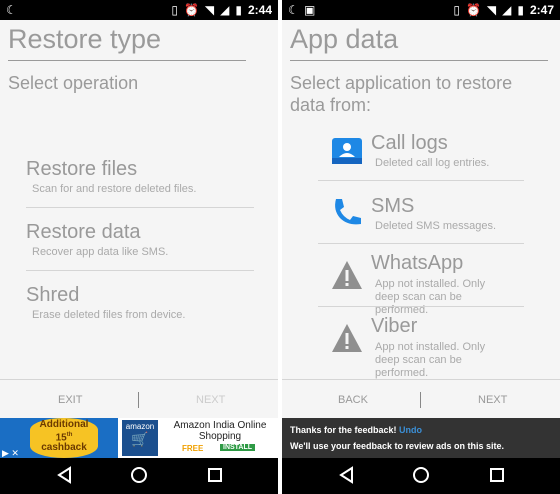  What do you see at coordinates (100, 252) in the screenshot?
I see `option-description: Recover app data like SMS.` at bounding box center [100, 252].